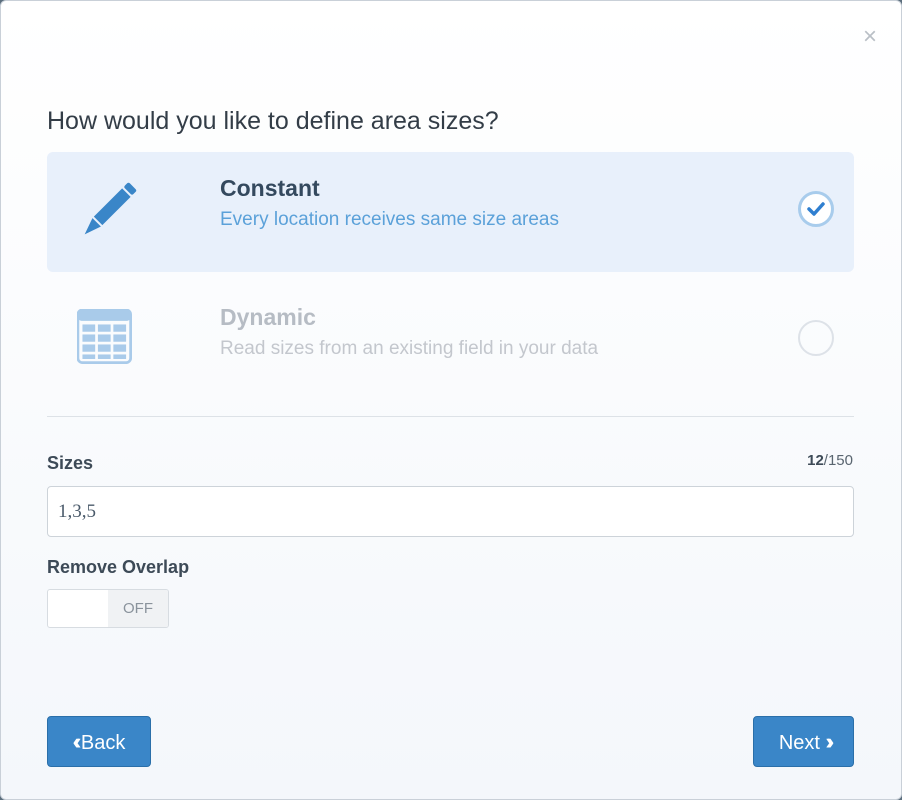 This screenshot has height=800, width=902. What do you see at coordinates (118, 567) in the screenshot?
I see `remove-overlap-label: Remove Overlap` at bounding box center [118, 567].